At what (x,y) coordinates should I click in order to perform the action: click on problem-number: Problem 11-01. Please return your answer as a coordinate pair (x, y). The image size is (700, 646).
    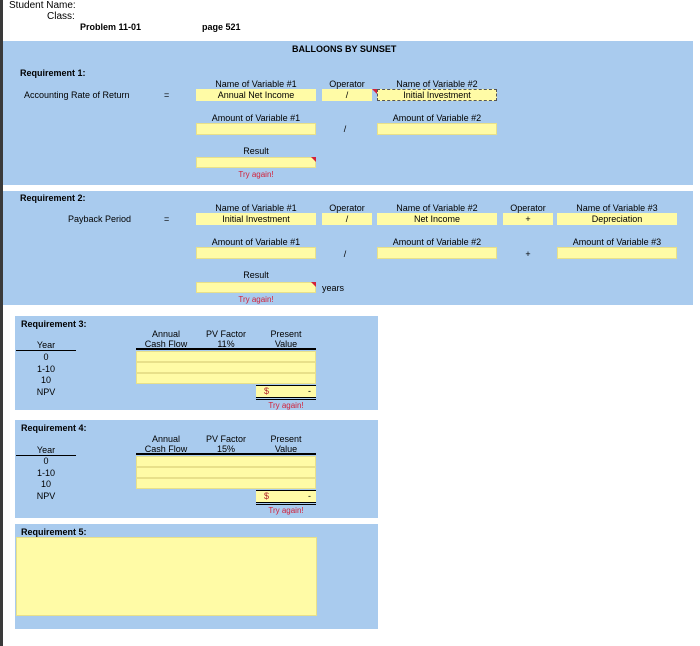
    Looking at the image, I should click on (111, 27).